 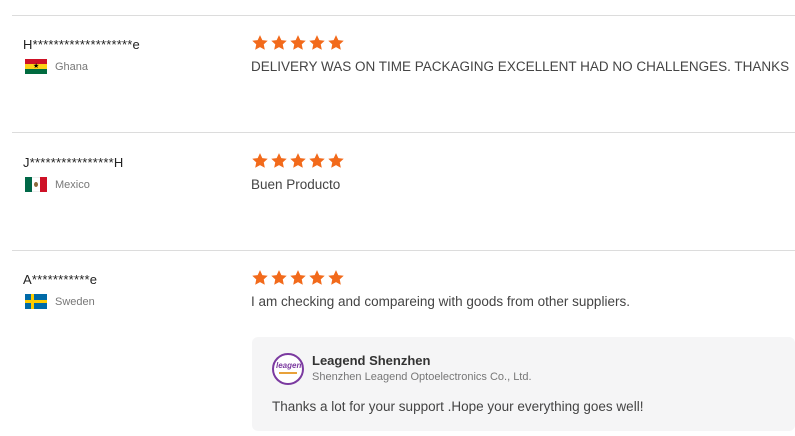 What do you see at coordinates (403, 15) in the screenshot?
I see `top-divider` at bounding box center [403, 15].